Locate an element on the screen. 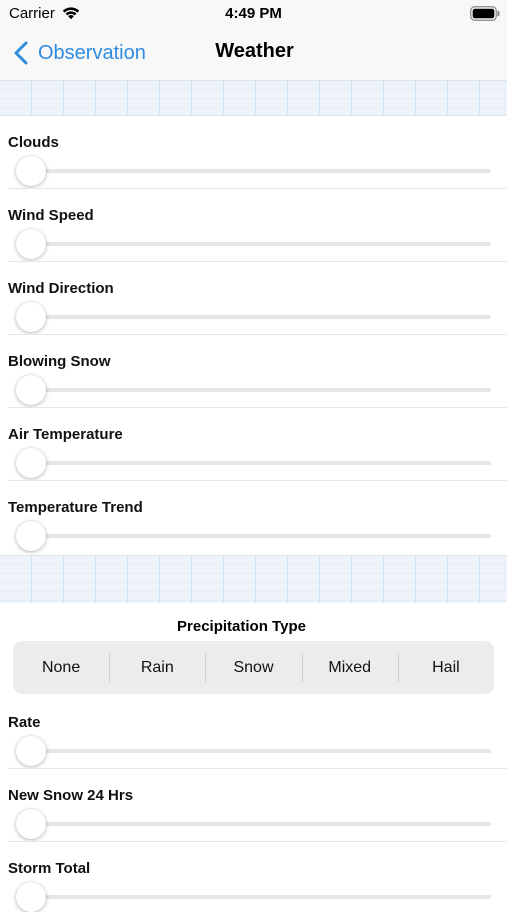  slider-row-new-snow-24-hrs: New Snow 24 Hrs is located at coordinates (253, 805).